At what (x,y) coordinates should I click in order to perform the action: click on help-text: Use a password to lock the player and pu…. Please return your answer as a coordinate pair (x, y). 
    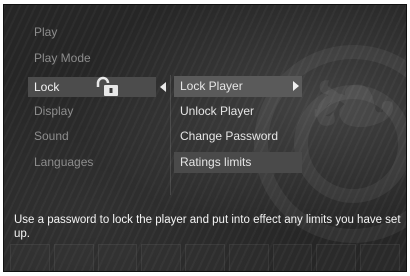
    Looking at the image, I should click on (207, 227).